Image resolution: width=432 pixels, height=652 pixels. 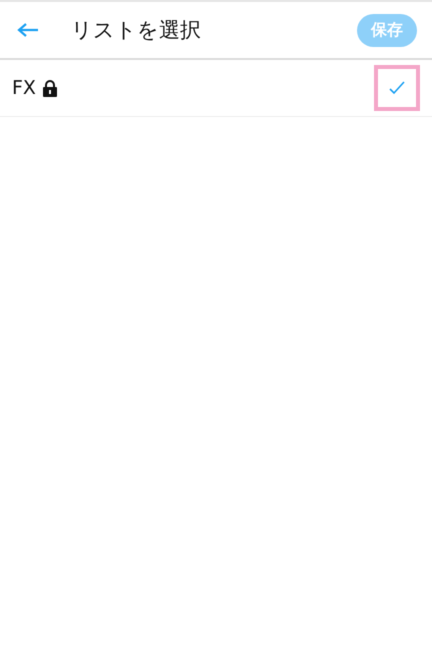 What do you see at coordinates (397, 88) in the screenshot?
I see `check-toggle` at bounding box center [397, 88].